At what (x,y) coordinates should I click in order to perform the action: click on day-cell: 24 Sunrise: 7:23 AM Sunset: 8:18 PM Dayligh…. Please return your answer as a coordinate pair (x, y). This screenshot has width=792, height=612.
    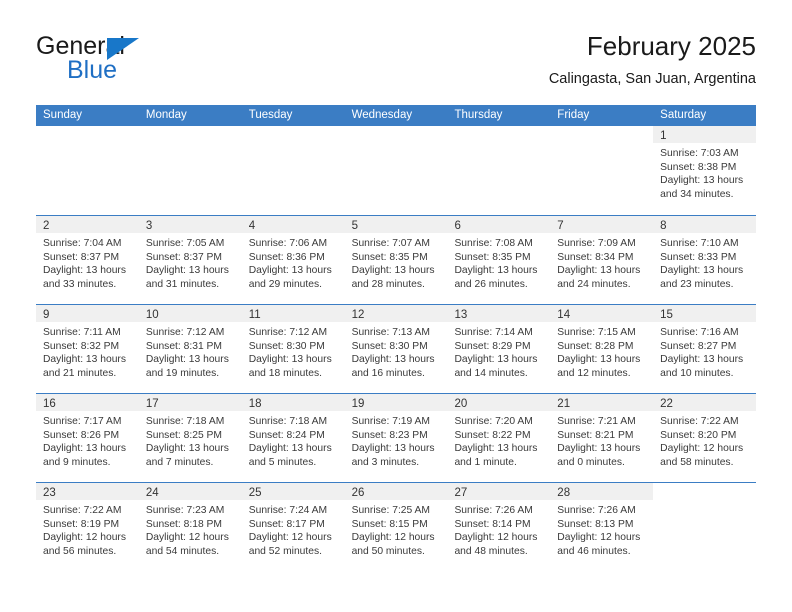
    Looking at the image, I should click on (190, 527).